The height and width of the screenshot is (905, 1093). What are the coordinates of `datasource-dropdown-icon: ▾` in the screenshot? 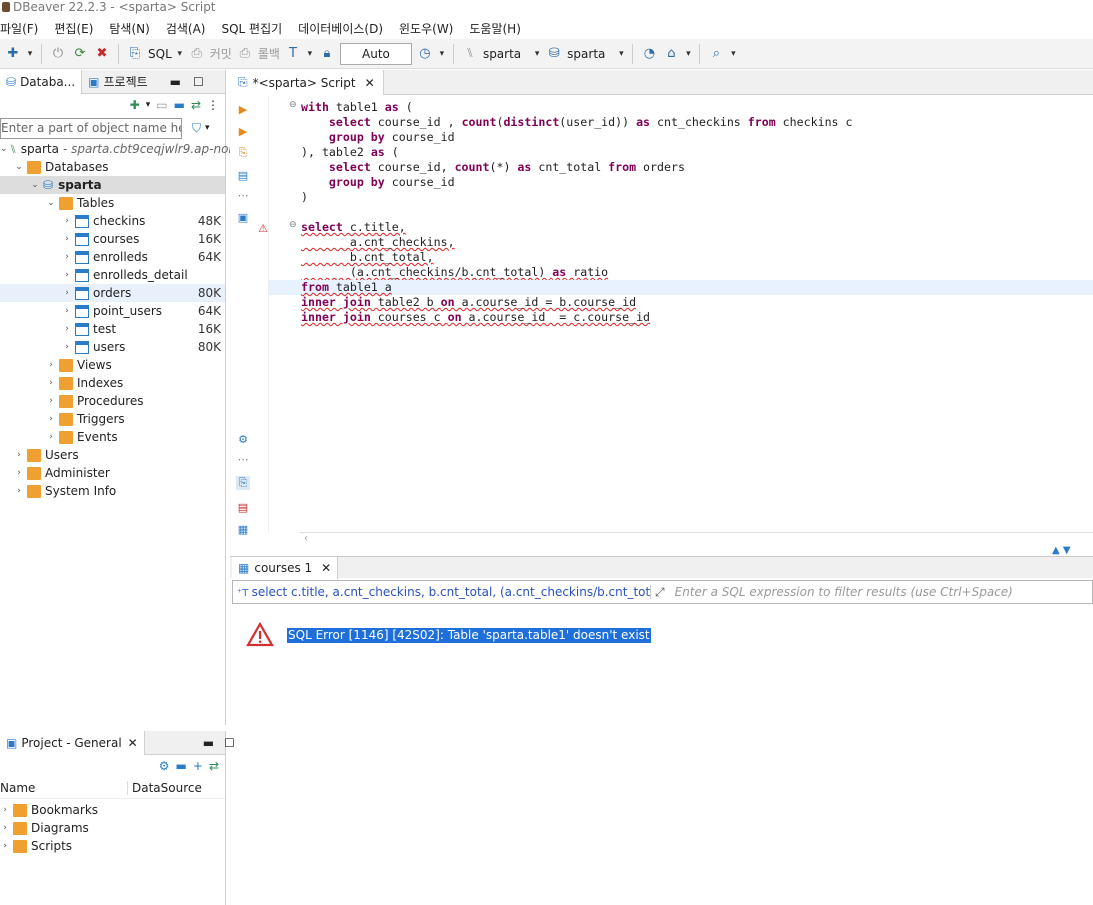 It's located at (537, 54).